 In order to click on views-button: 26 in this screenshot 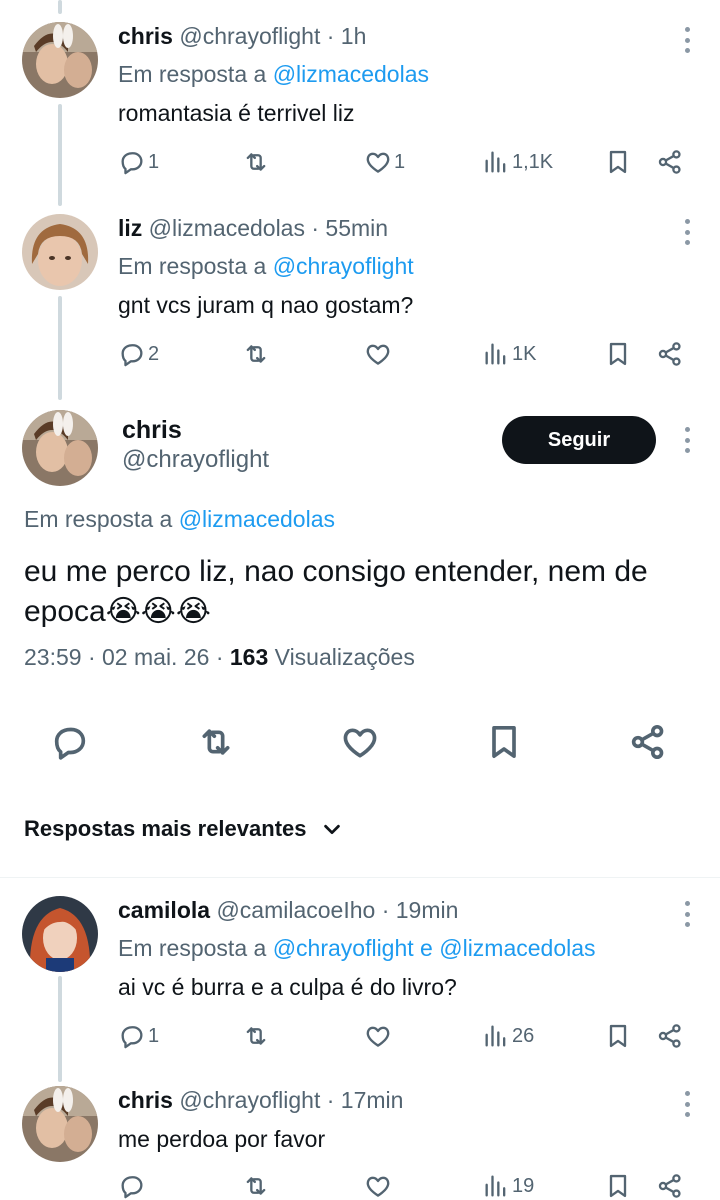, I will do `click(508, 1036)`.